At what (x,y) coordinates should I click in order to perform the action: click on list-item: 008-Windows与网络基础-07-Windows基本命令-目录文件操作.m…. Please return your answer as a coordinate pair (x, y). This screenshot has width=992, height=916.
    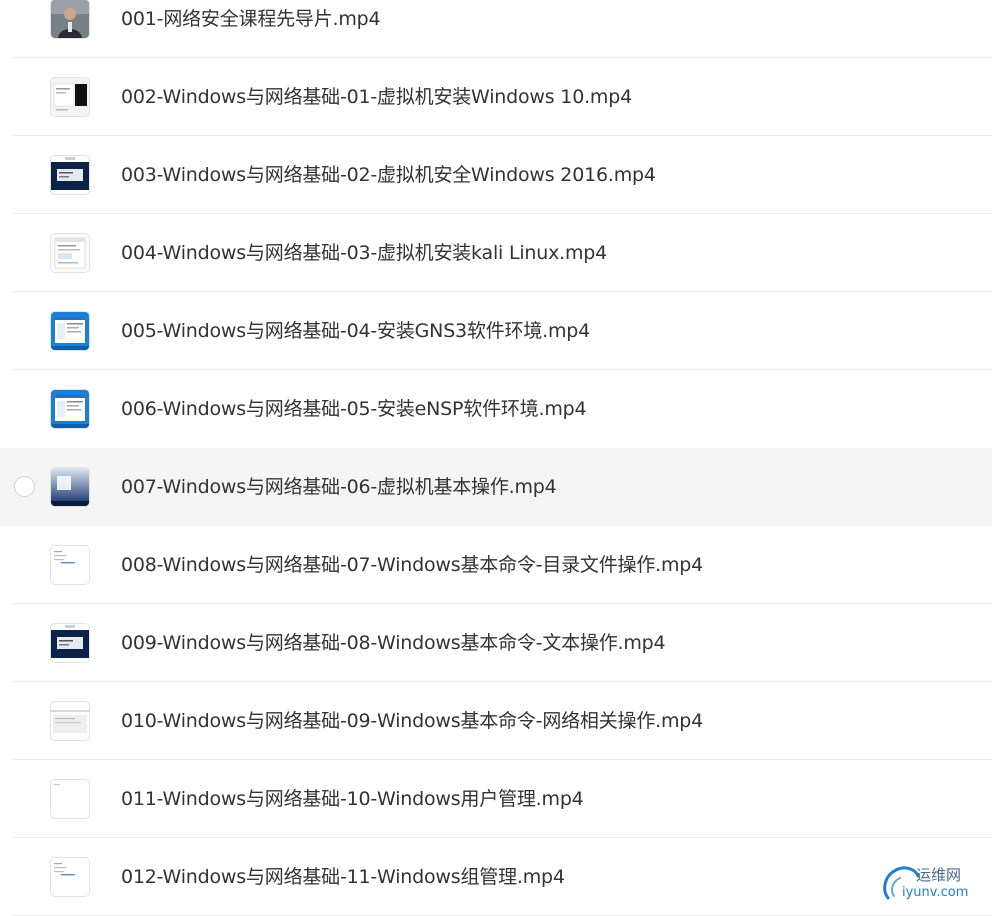
    Looking at the image, I should click on (496, 565).